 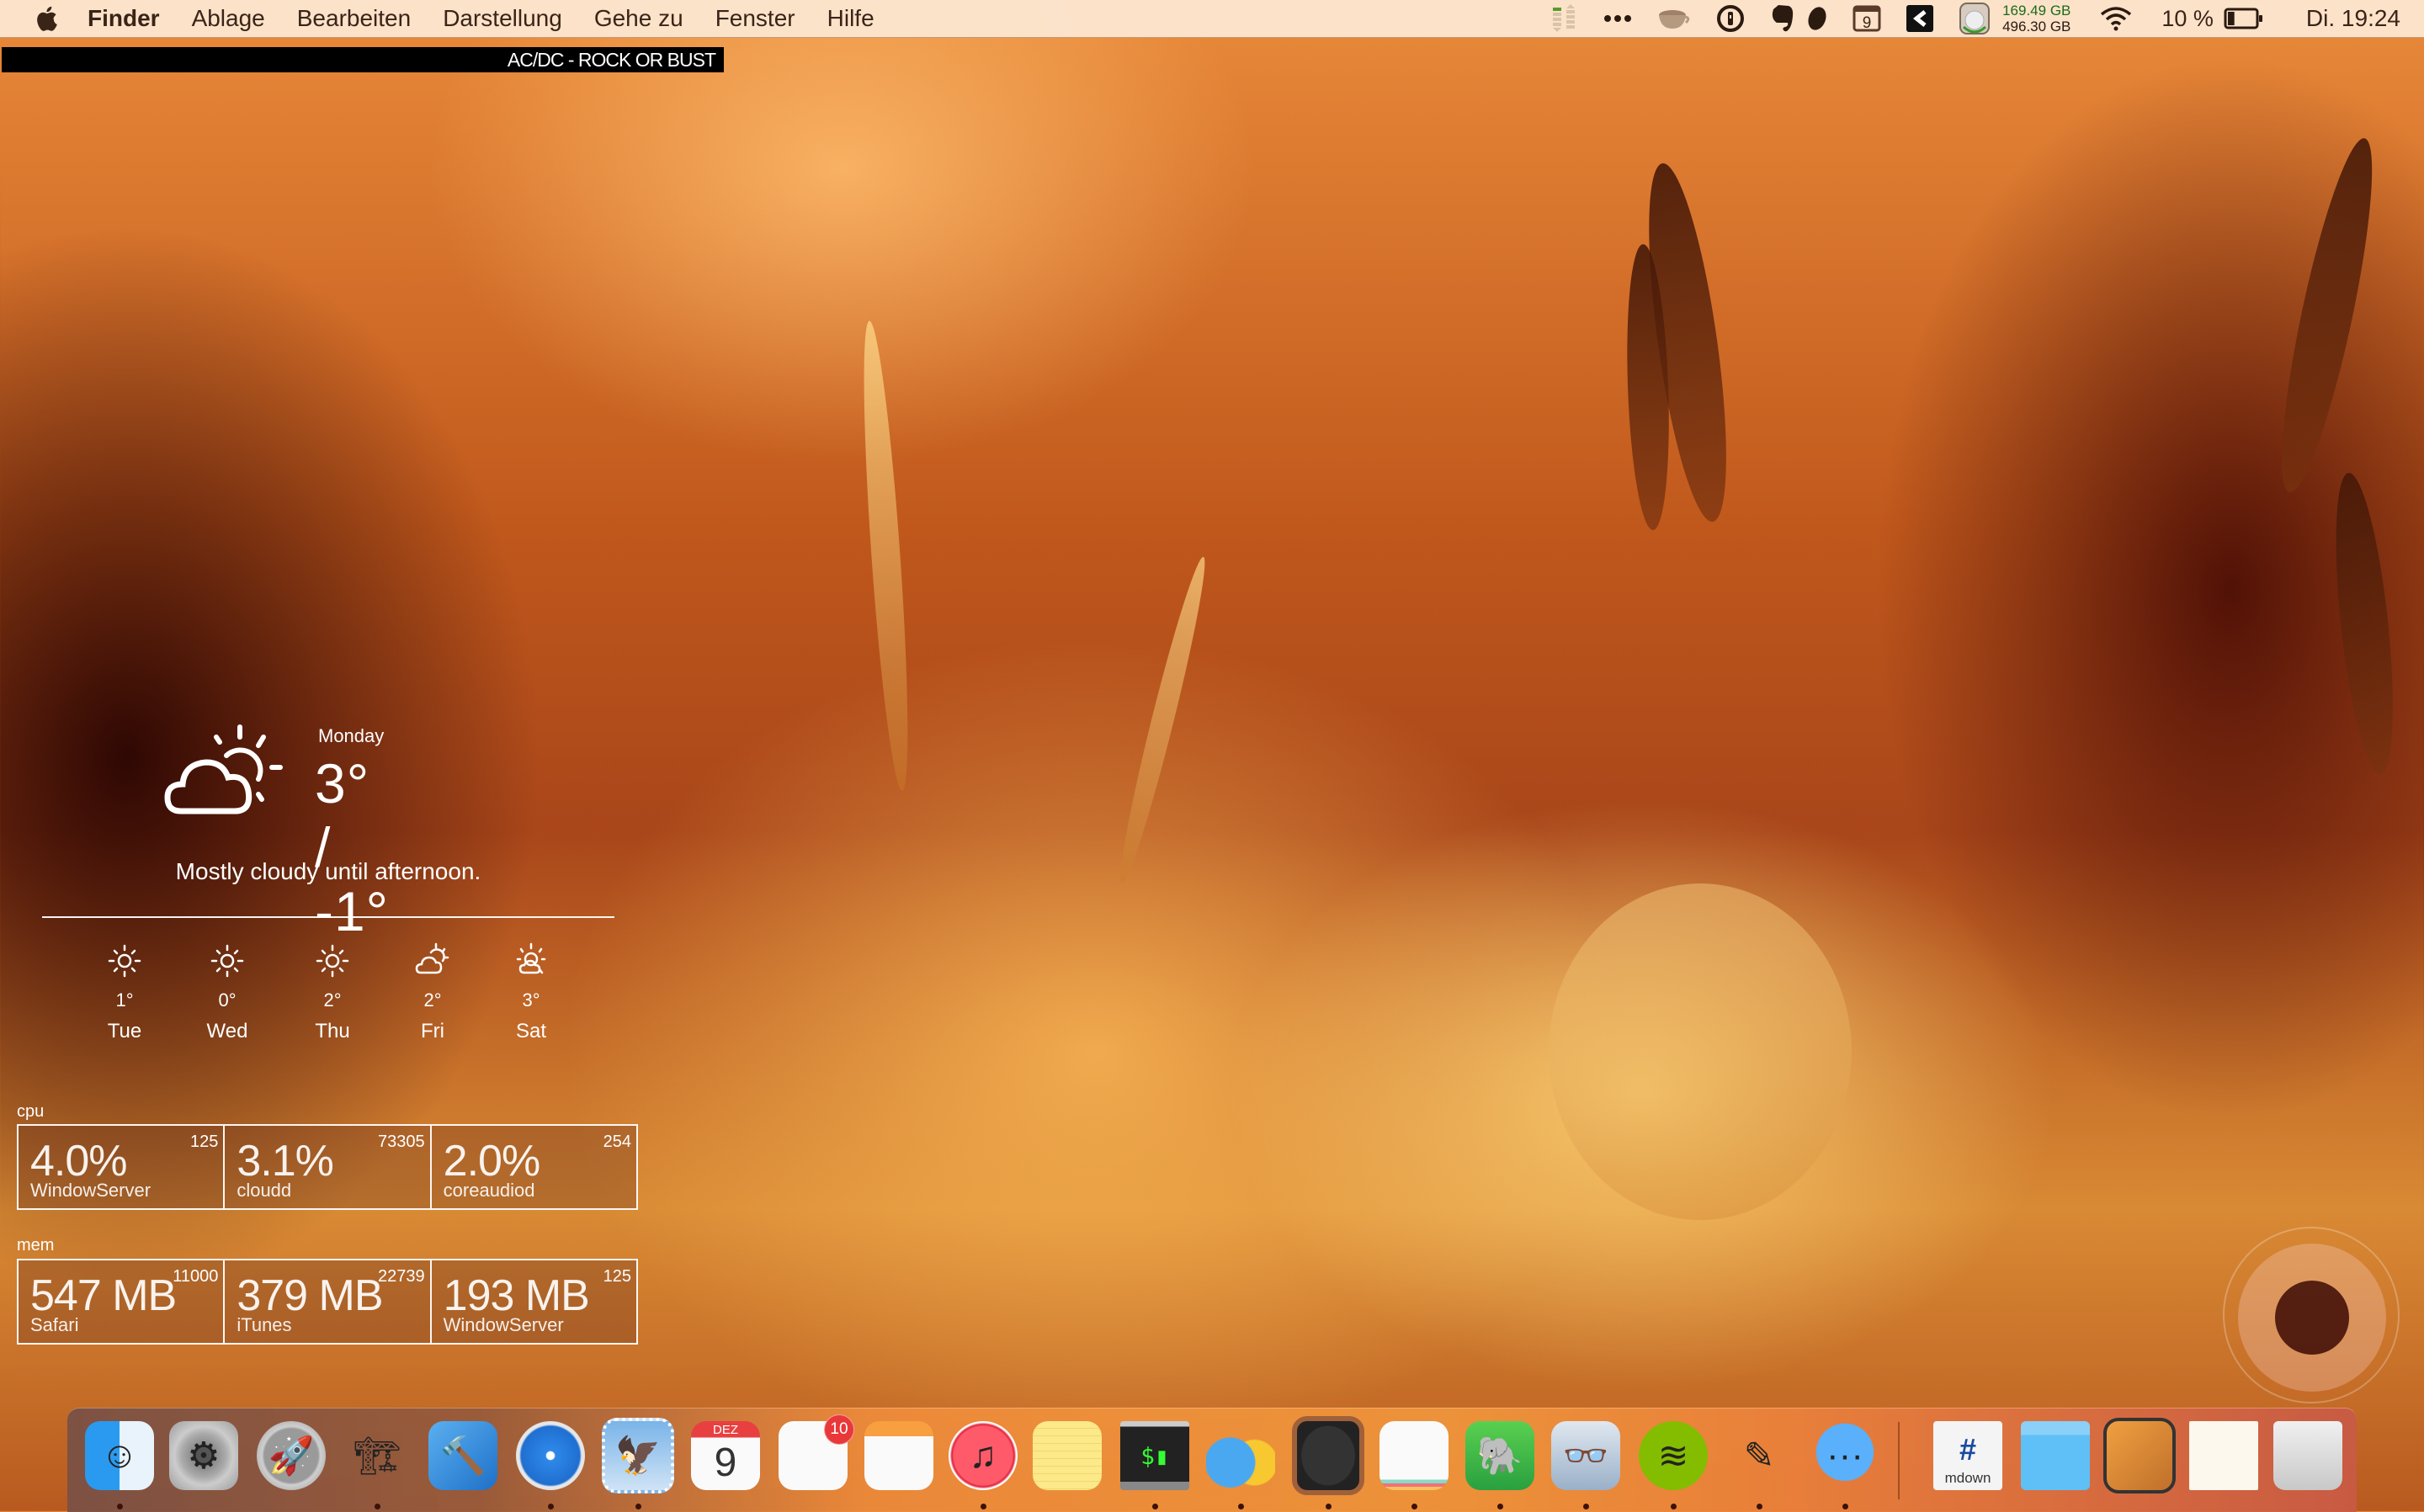 I want to click on icon-glyph: 🦅, so click(x=638, y=1456).